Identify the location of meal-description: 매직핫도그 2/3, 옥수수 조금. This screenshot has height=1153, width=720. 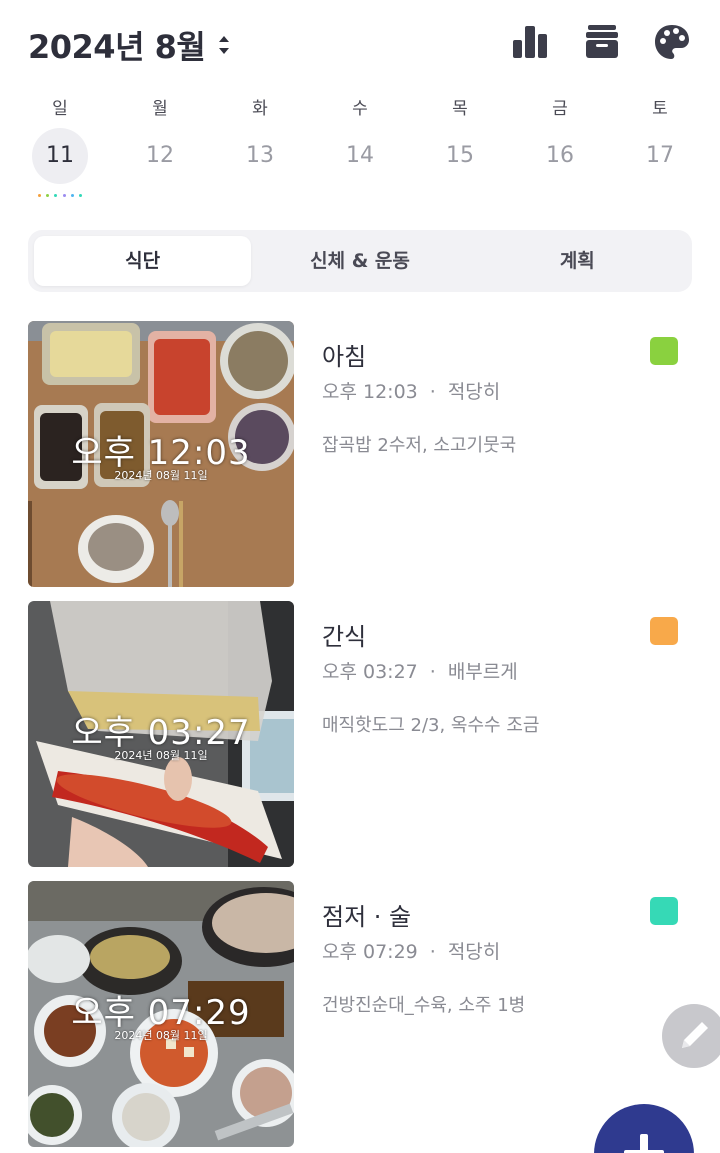
(431, 725).